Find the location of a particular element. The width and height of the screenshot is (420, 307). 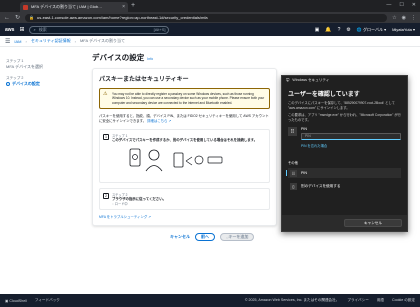

step-number-1: 1 is located at coordinates (106, 137).